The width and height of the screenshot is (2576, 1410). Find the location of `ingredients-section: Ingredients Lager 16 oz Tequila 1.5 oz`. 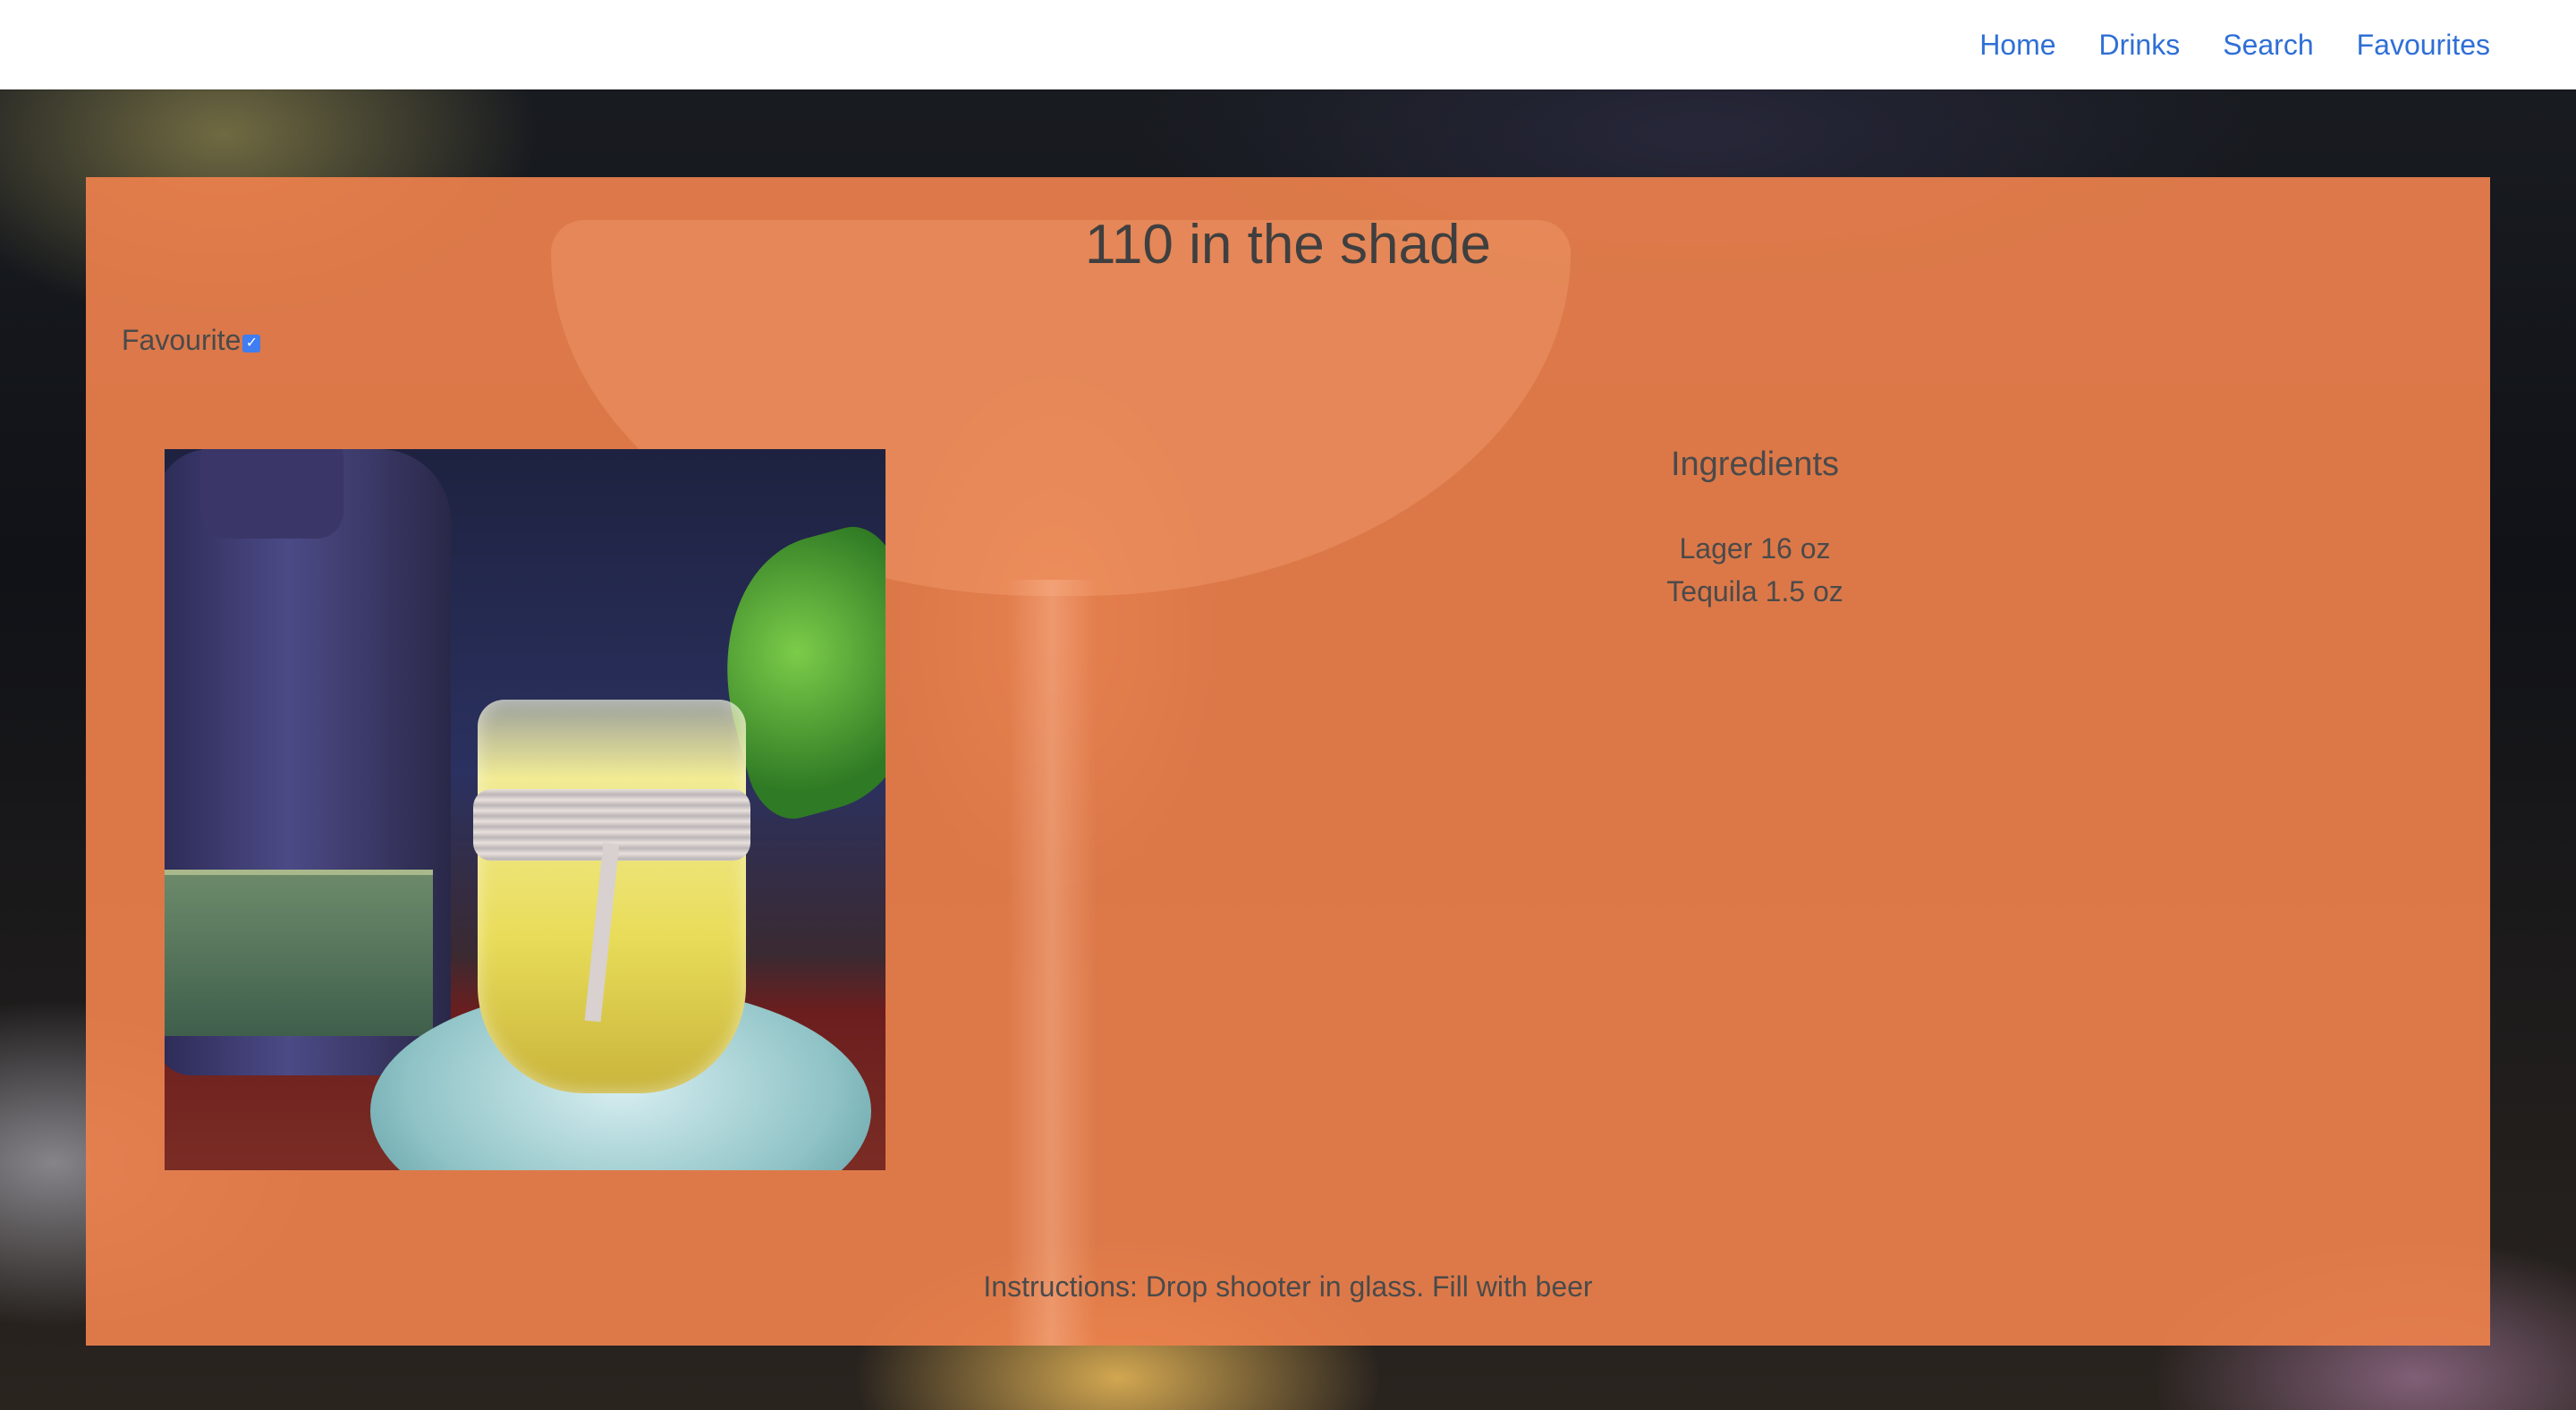

ingredients-section: Ingredients Lager 16 oz Tequila 1.5 oz is located at coordinates (1755, 530).